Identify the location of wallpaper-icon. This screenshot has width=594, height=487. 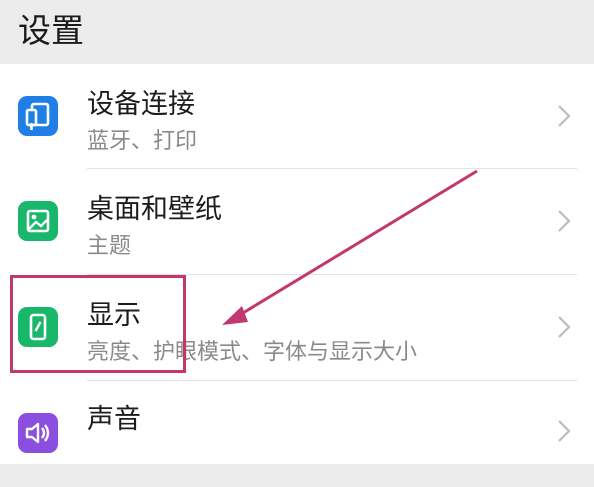
(38, 221).